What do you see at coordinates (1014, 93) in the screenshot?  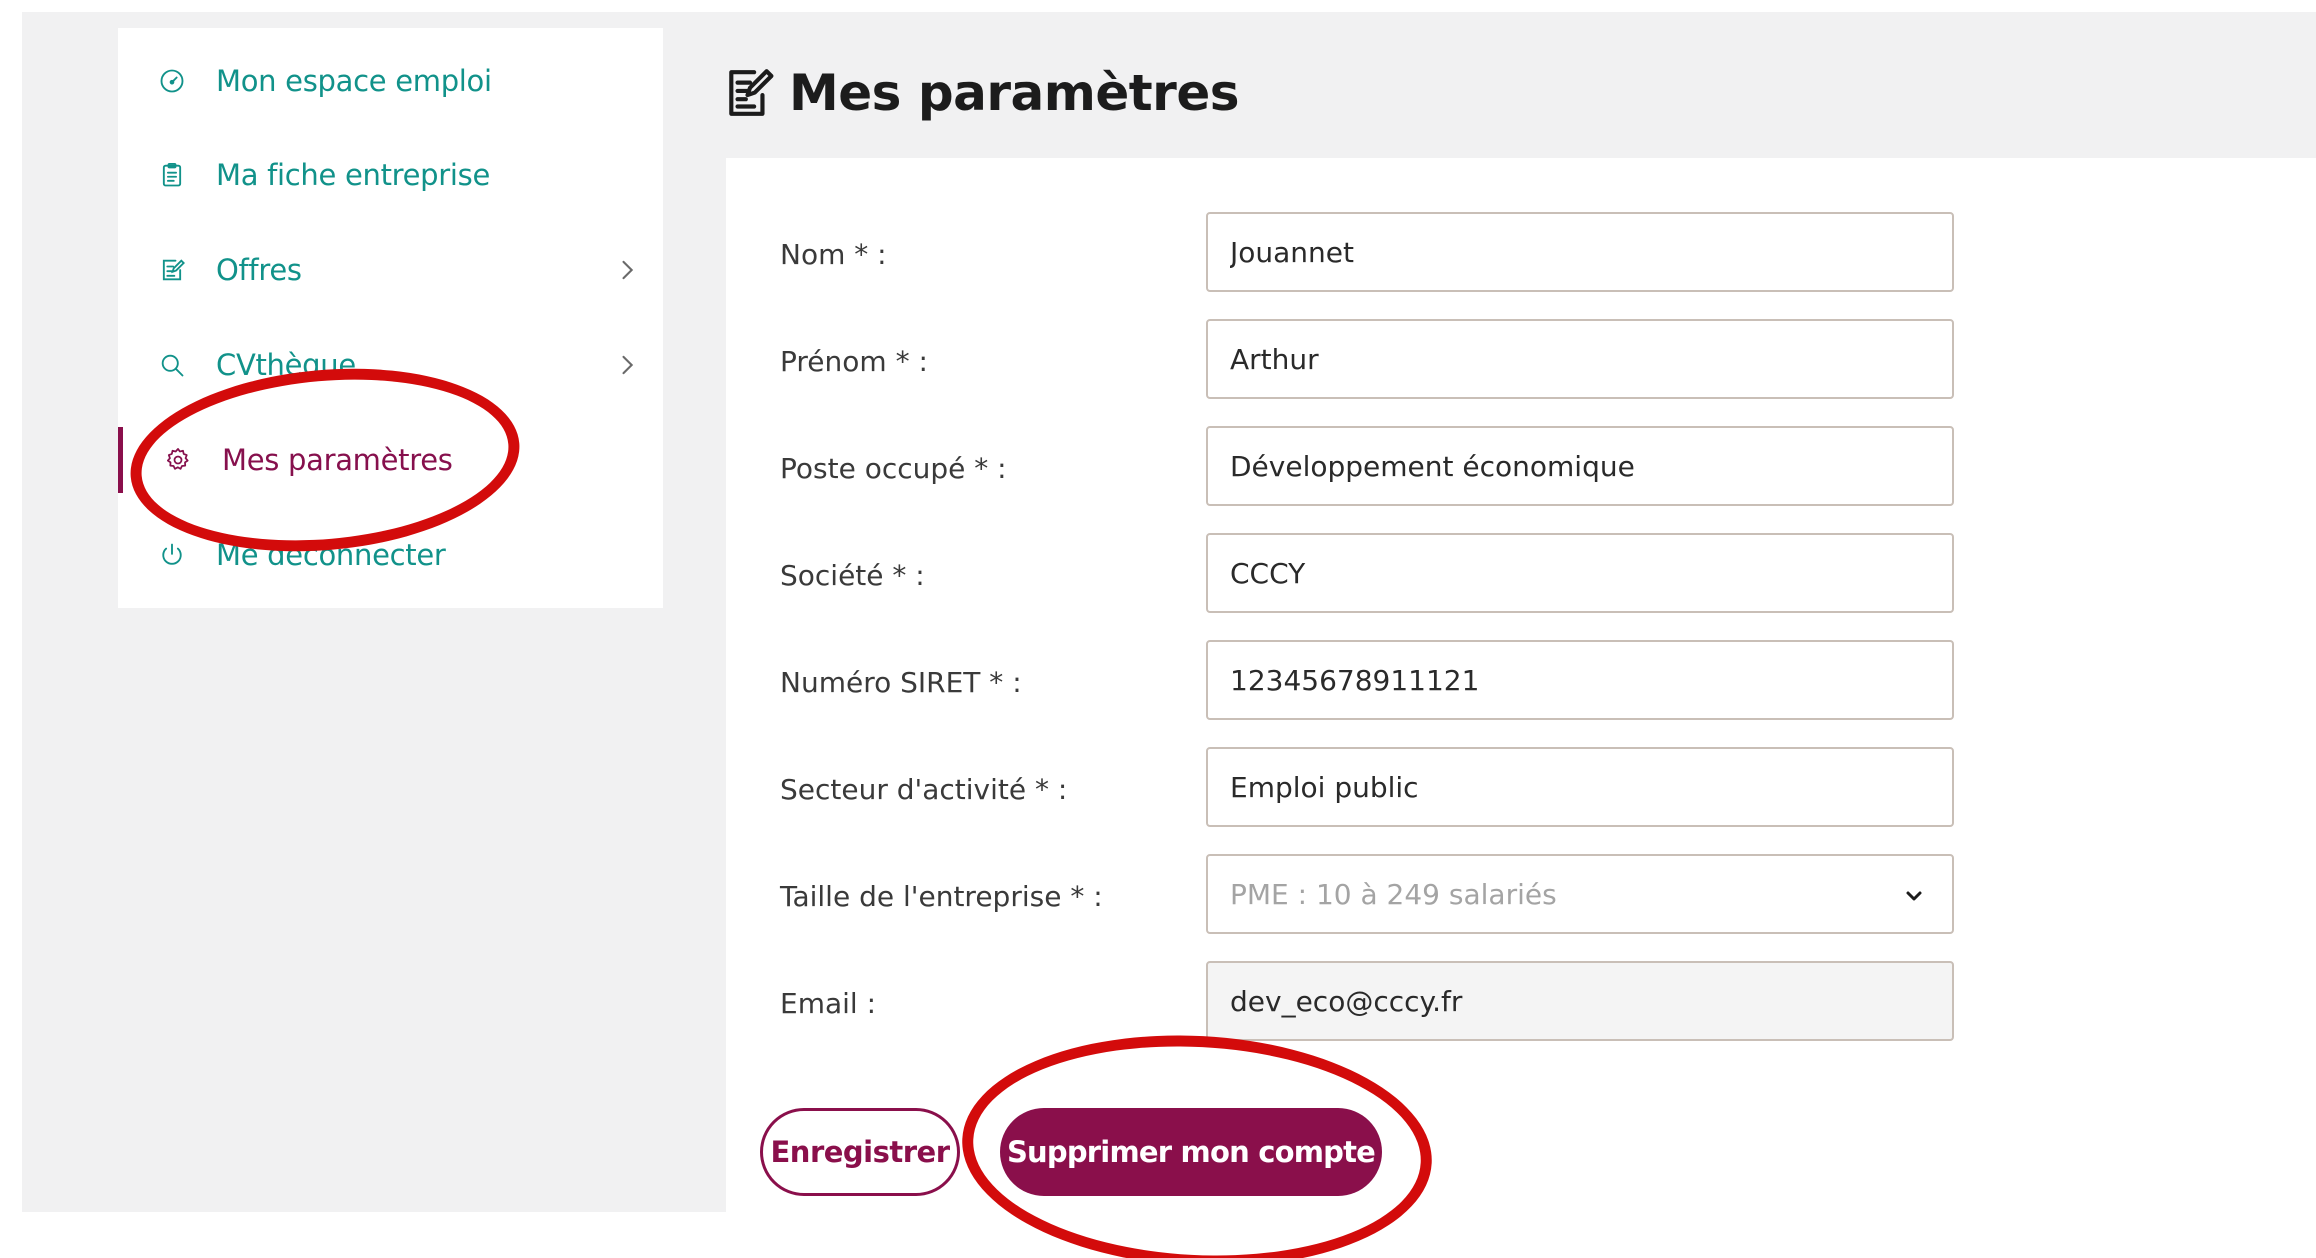 I see `page-title: Mes paramètres` at bounding box center [1014, 93].